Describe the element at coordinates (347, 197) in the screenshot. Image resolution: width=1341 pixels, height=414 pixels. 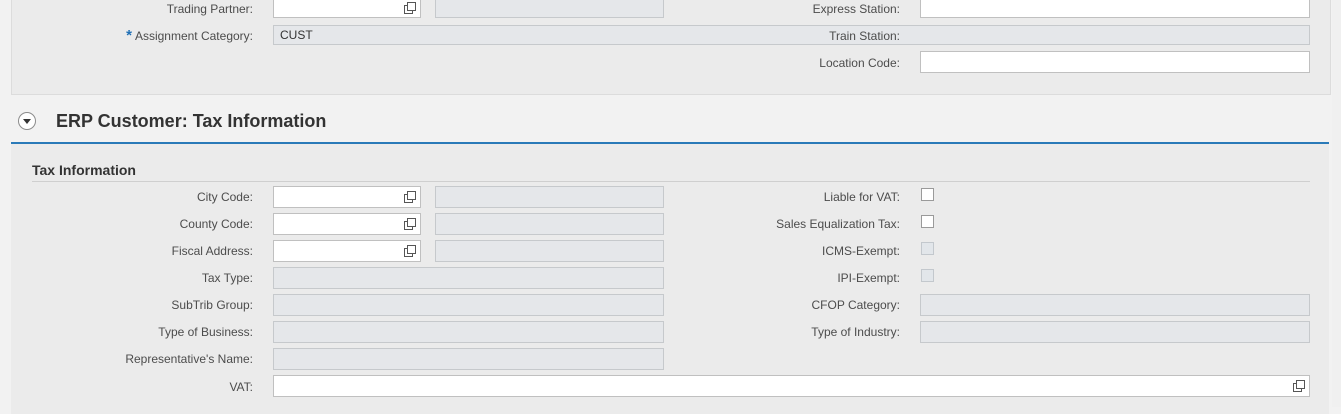
I see `city-code-input` at that location.